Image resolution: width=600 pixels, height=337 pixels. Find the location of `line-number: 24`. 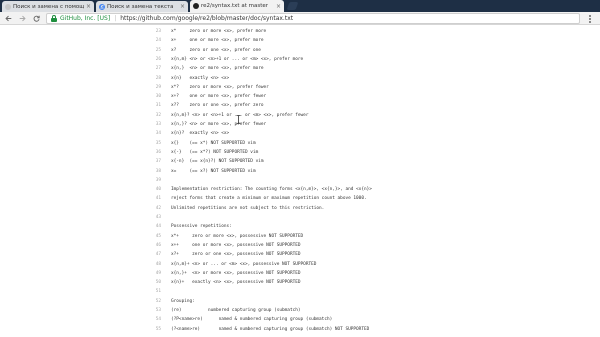

line-number: 24 is located at coordinates (152, 40).